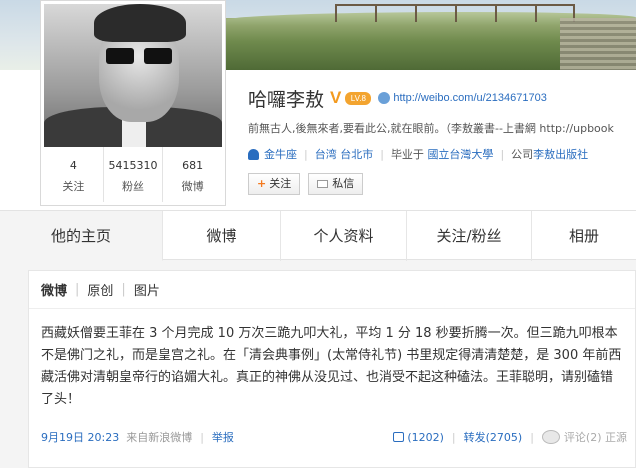  I want to click on follow-button: + 关注, so click(274, 184).